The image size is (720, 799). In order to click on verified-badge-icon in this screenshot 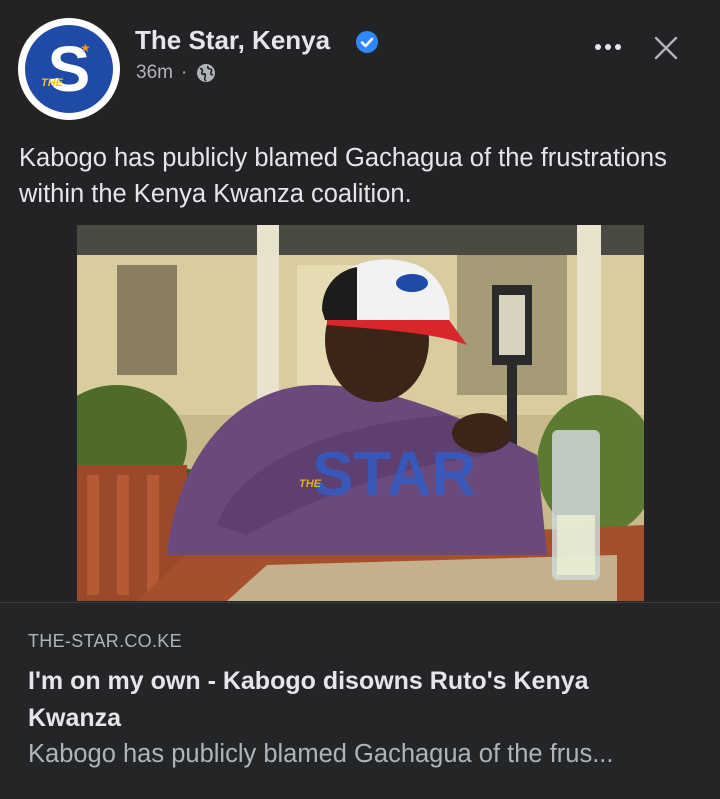, I will do `click(367, 42)`.